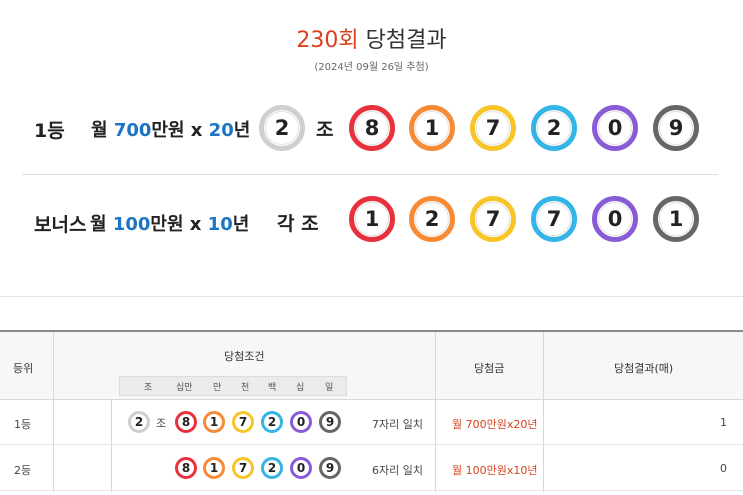 Image resolution: width=743 pixels, height=495 pixels. I want to click on title-suffix: 당첨결과, so click(402, 40).